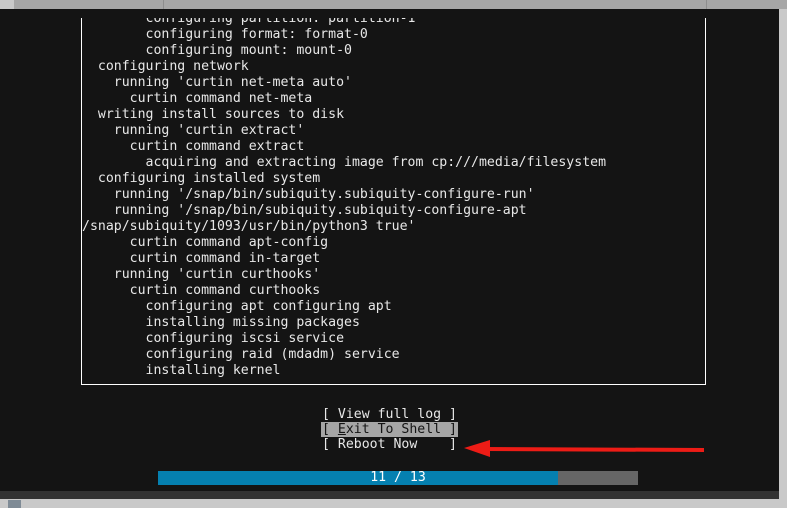  Describe the element at coordinates (225, 34) in the screenshot. I see `log-line: configuring format: format-0` at that location.